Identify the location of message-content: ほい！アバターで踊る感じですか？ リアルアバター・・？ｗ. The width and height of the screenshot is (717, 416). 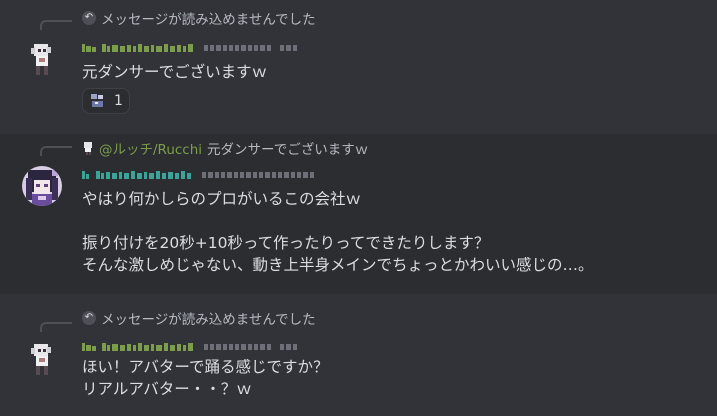
(205, 378).